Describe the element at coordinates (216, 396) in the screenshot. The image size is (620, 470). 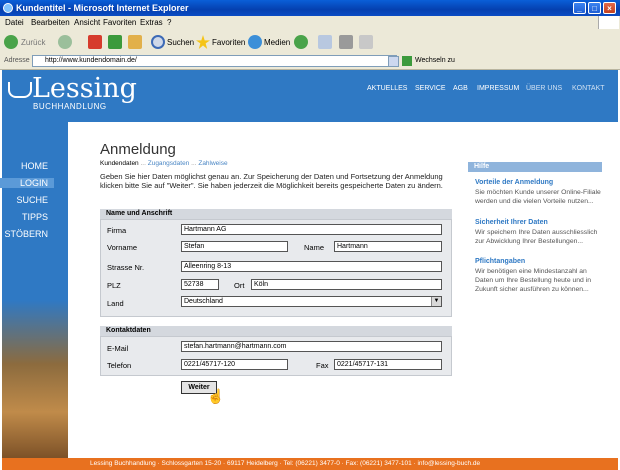
I see `hand-cursor-icon: ☝` at that location.